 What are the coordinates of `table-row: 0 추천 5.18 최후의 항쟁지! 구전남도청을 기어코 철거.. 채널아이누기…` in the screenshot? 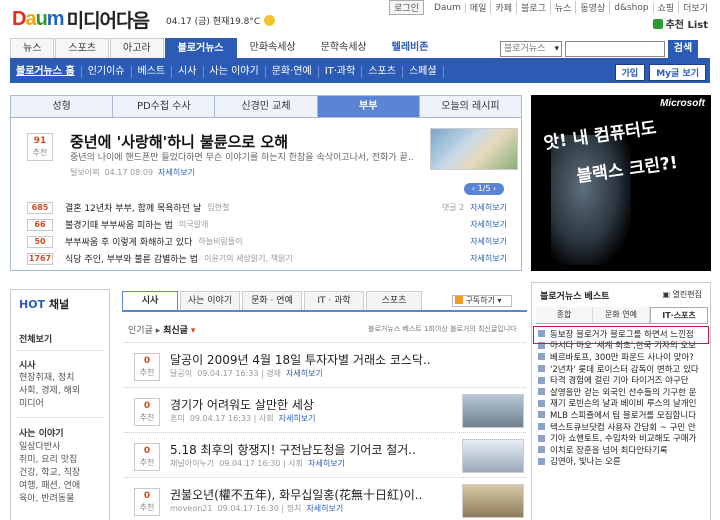 It's located at (325, 454).